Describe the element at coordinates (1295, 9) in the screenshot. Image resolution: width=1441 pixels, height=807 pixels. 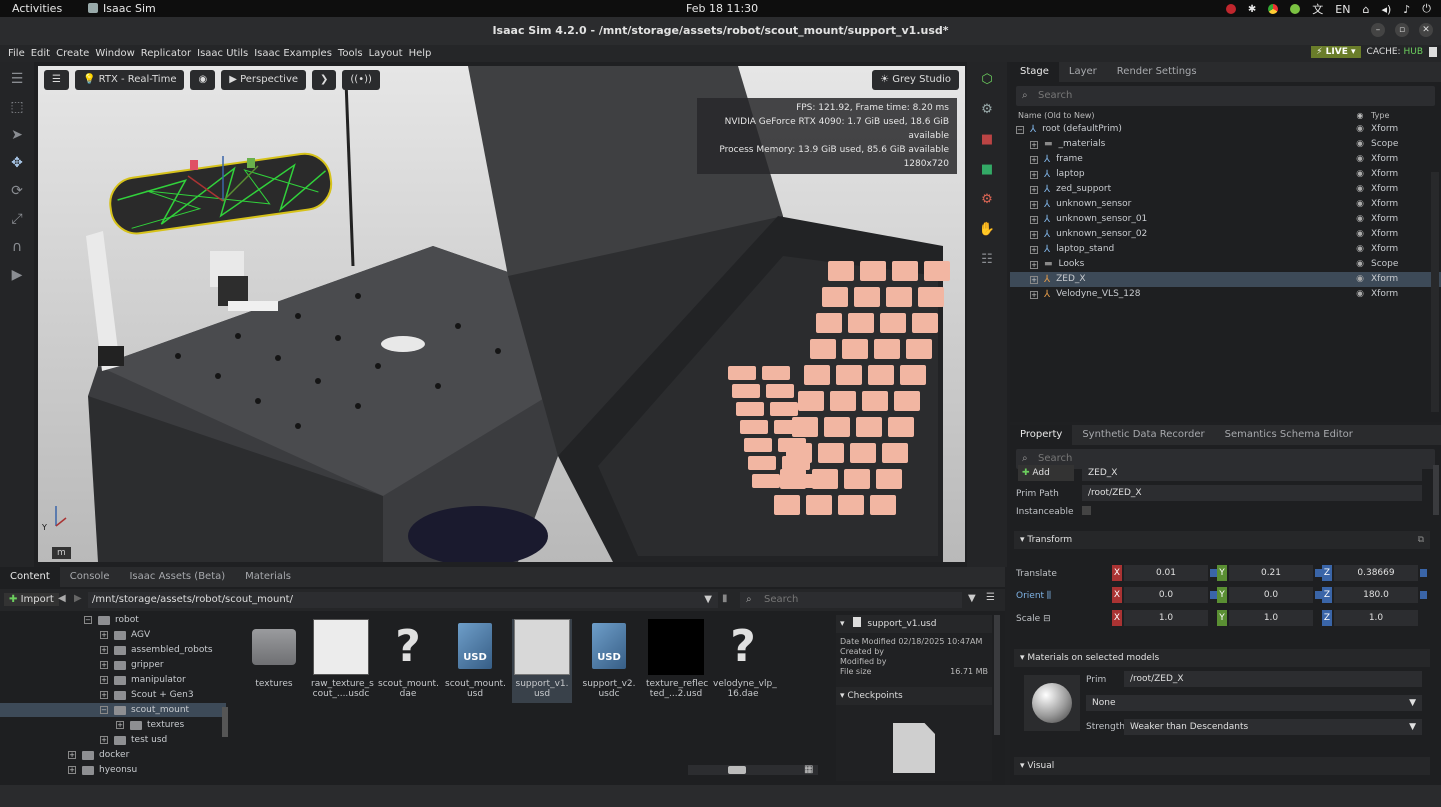
I see `app-indicator-icon` at that location.